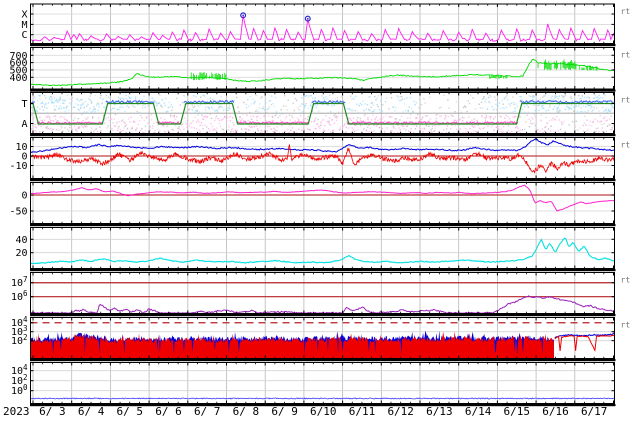 The height and width of the screenshot is (424, 634). What do you see at coordinates (24, 104) in the screenshot?
I see `y-tick-label: T` at bounding box center [24, 104].